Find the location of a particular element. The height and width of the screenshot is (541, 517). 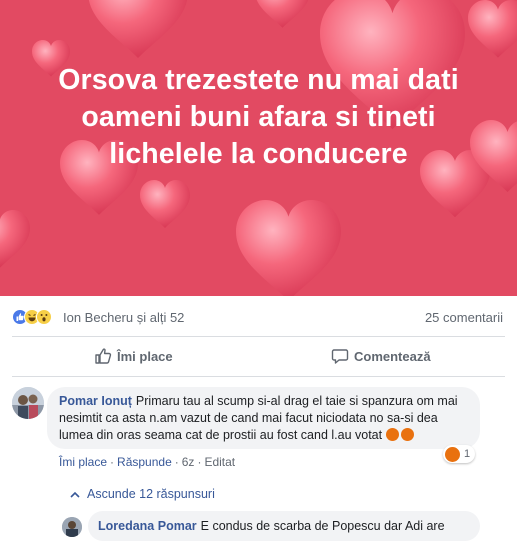

wow-icon is located at coordinates (44, 317).